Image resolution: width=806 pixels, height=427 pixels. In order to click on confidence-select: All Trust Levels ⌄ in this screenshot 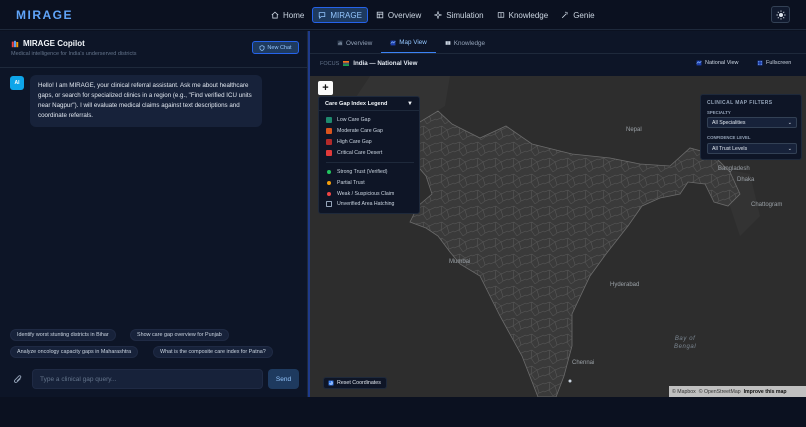, I will do `click(752, 148)`.